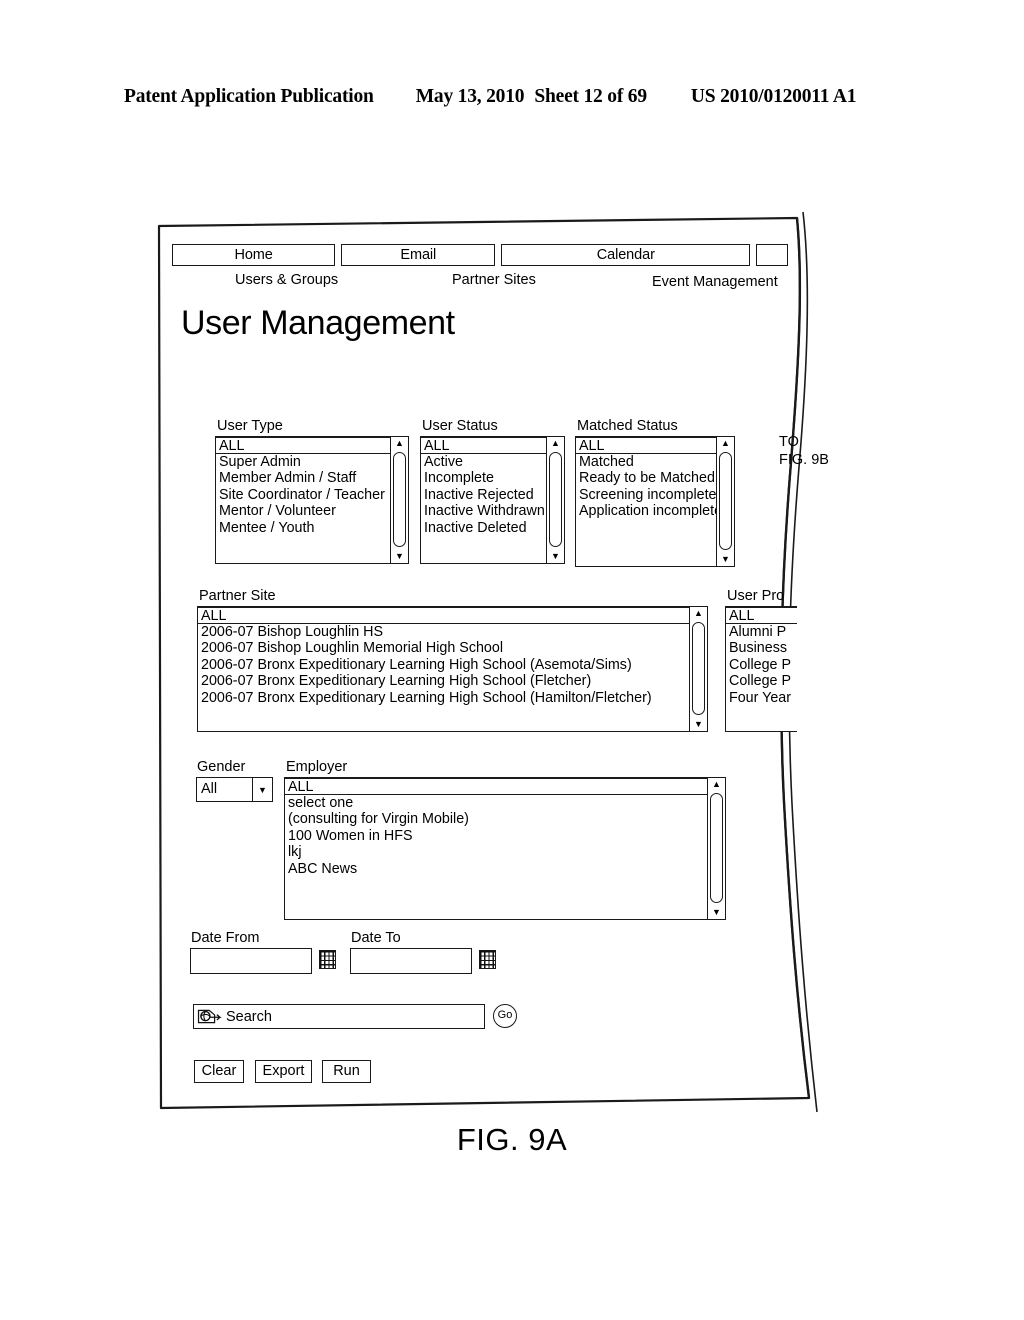 The width and height of the screenshot is (1024, 1320). I want to click on list-item: Incomplete, so click(483, 478).